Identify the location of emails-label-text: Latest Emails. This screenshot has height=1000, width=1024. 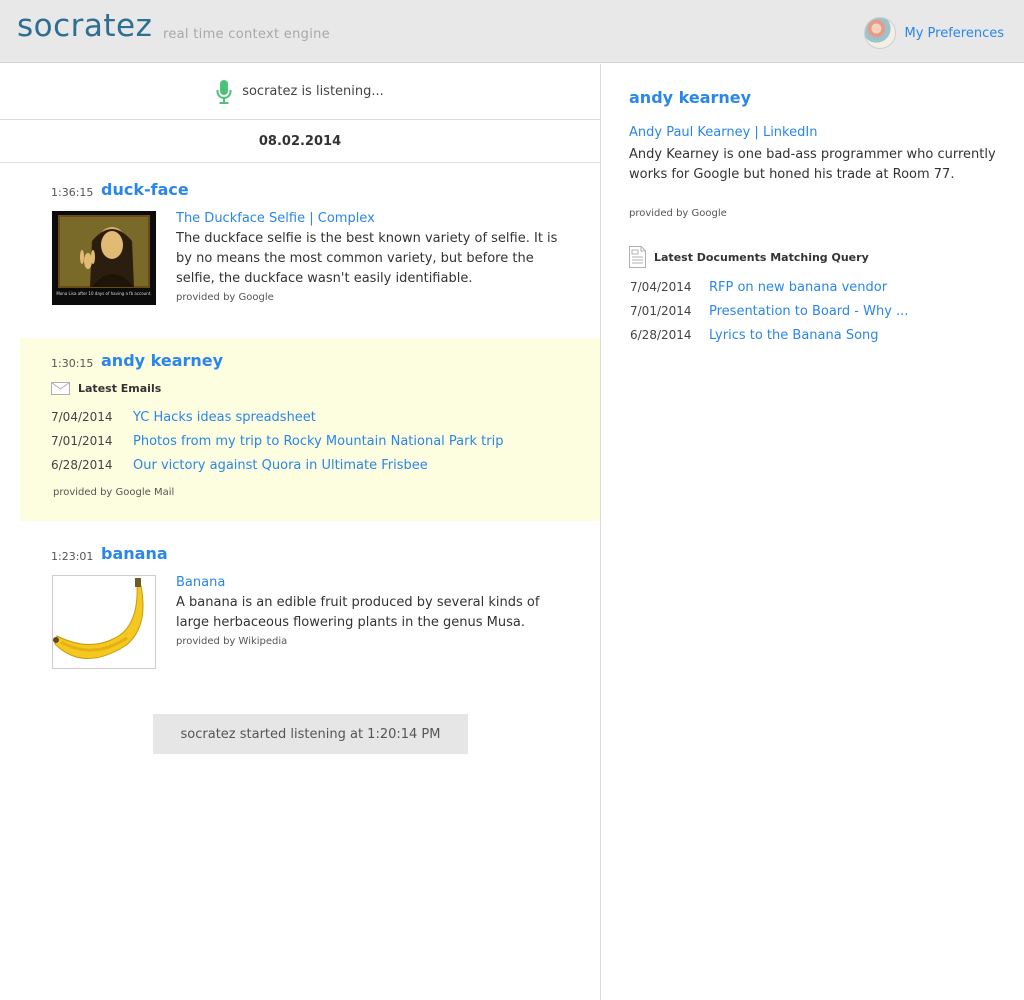
(120, 388).